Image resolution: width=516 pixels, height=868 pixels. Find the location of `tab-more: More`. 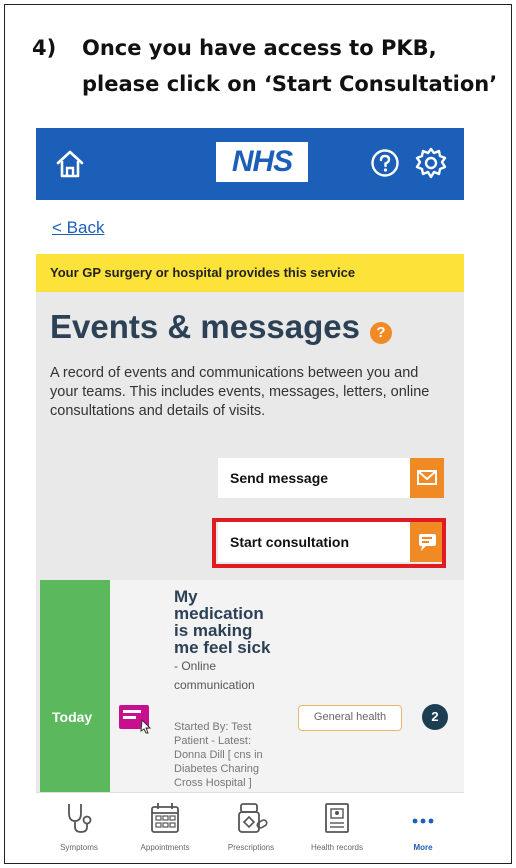

tab-more: More is located at coordinates (422, 827).